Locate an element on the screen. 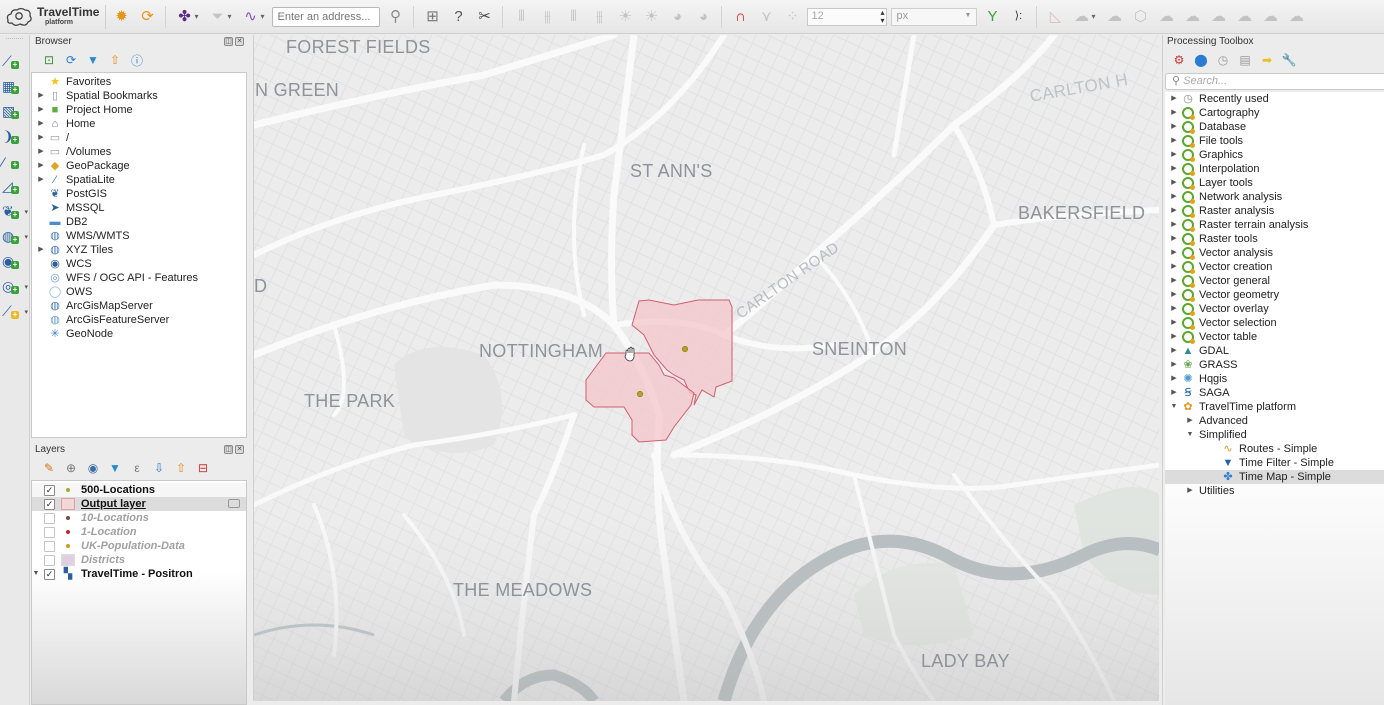  layer-visibility-checkbox is located at coordinates (49, 518).